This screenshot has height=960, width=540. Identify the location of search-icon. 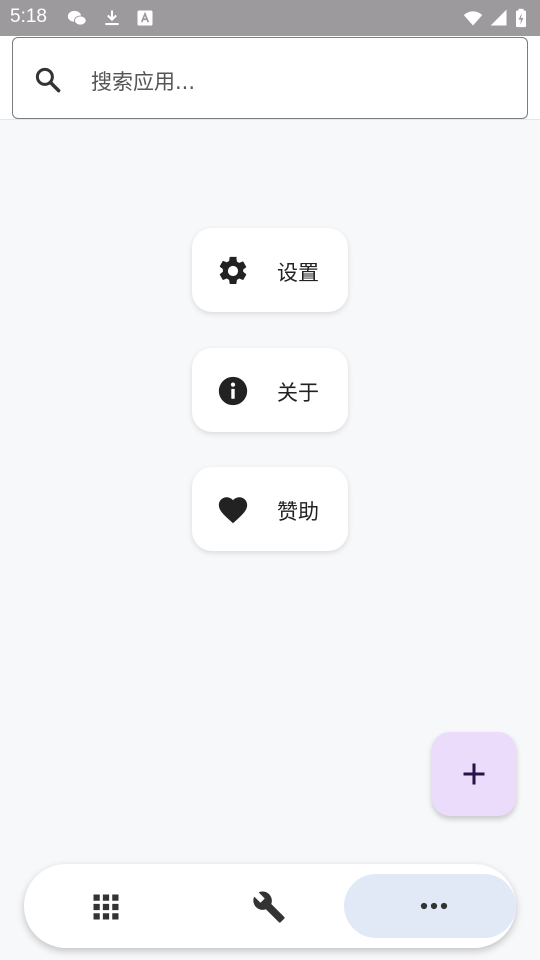
(48, 80).